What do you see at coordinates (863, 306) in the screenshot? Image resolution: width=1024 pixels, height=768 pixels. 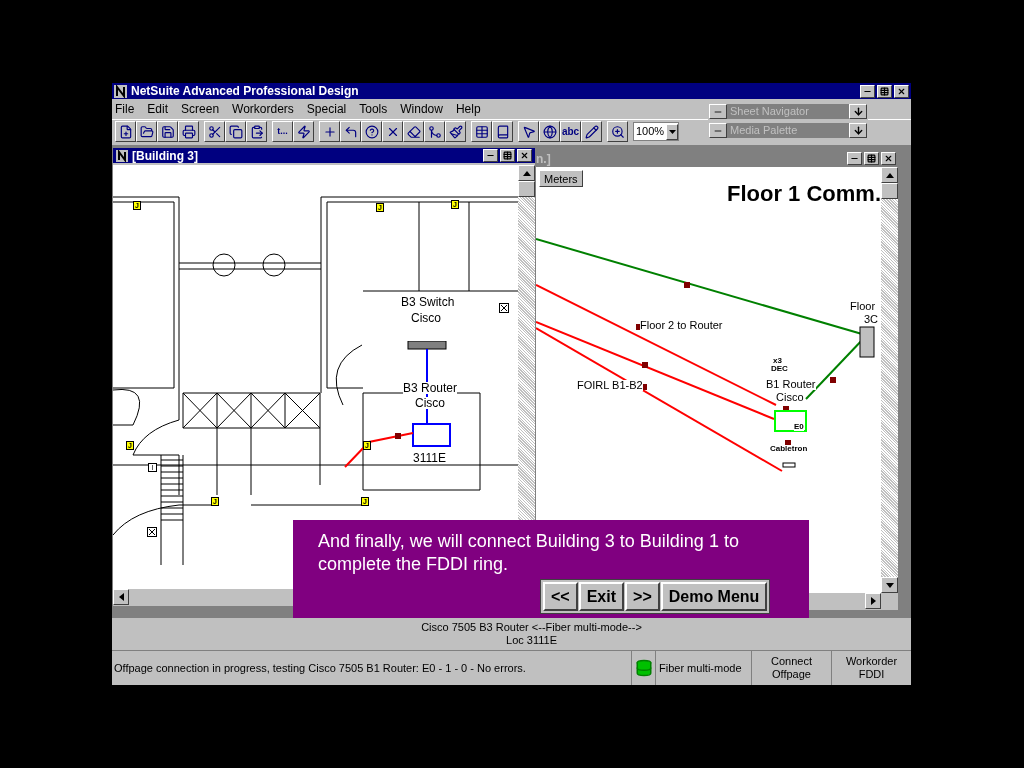 I see `diagram-label: Floor` at bounding box center [863, 306].